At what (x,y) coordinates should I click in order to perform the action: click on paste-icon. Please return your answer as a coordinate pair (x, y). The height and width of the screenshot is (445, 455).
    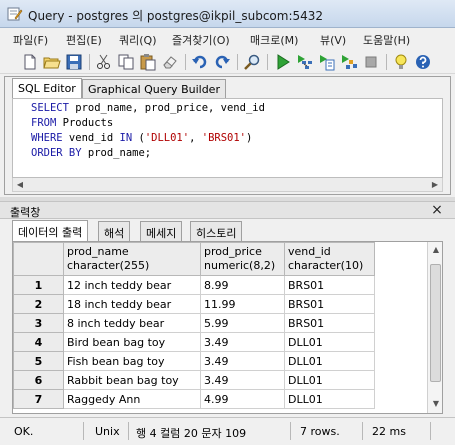
    Looking at the image, I should click on (148, 62).